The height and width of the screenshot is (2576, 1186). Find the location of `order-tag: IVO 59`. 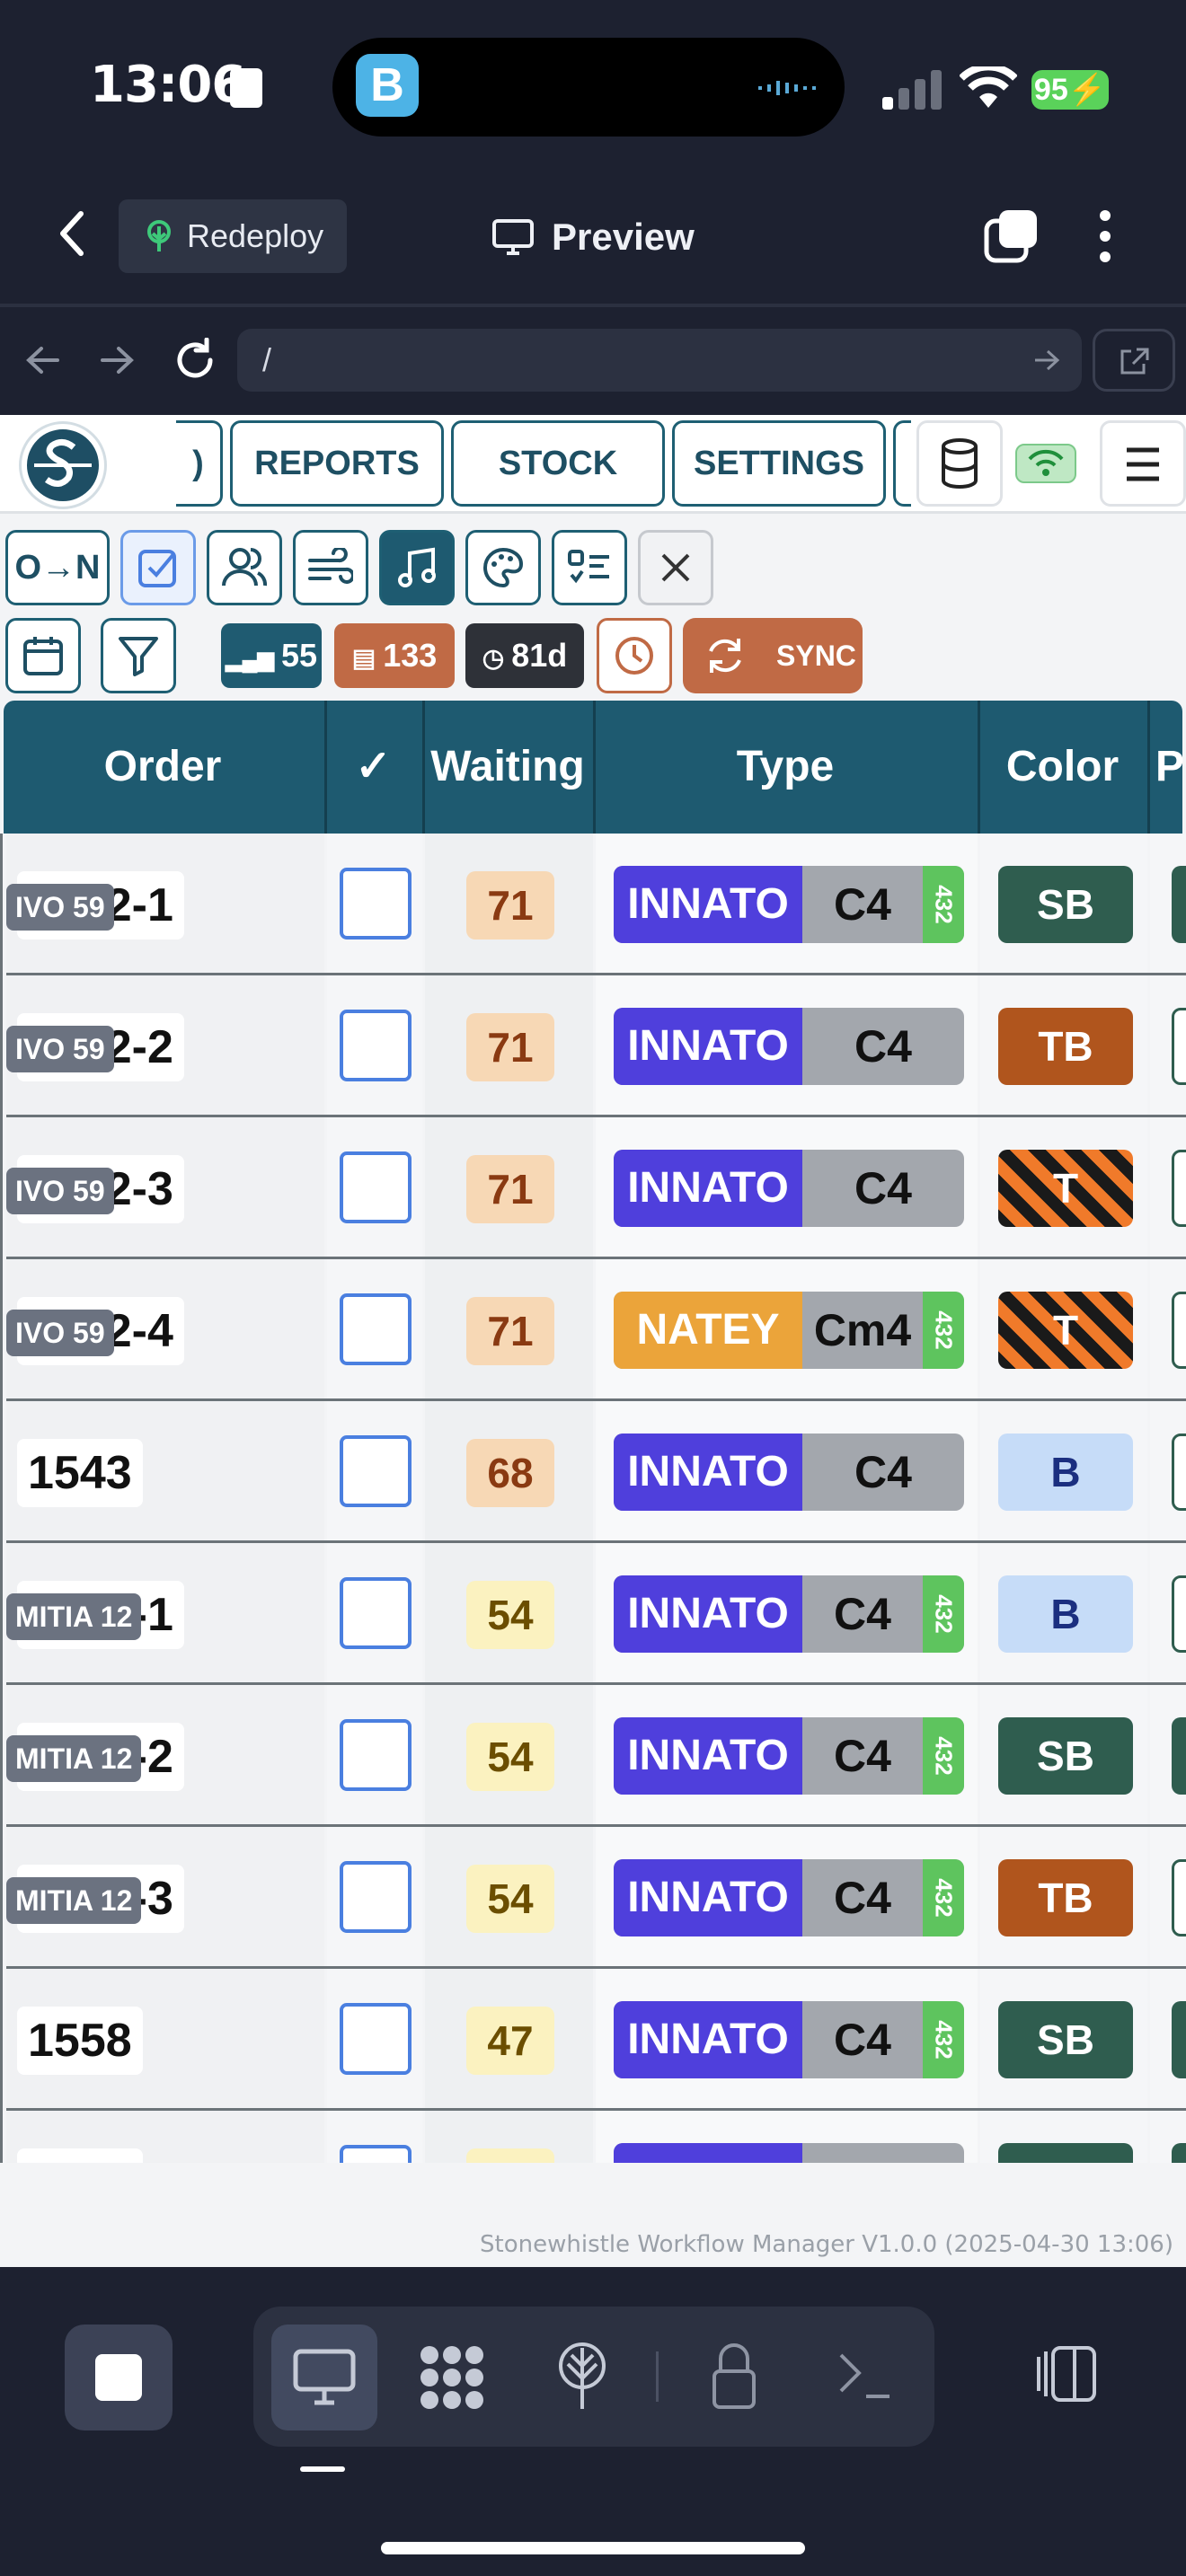

order-tag: IVO 59 is located at coordinates (60, 1191).